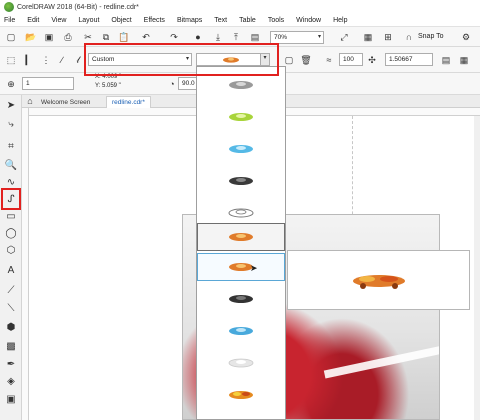  I want to click on menu-edit: Edit, so click(33, 20).